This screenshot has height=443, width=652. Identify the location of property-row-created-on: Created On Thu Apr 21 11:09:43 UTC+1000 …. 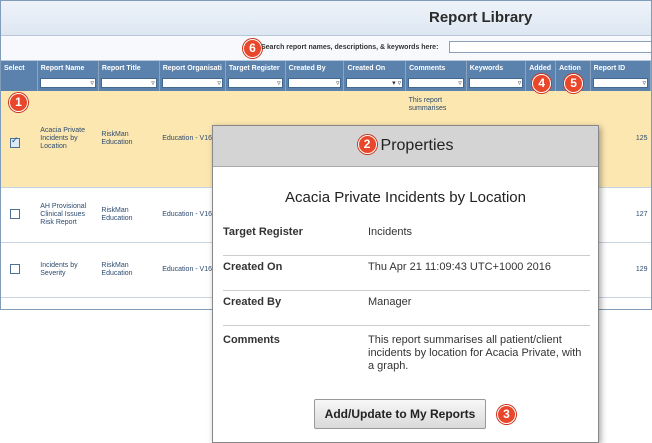
(406, 276).